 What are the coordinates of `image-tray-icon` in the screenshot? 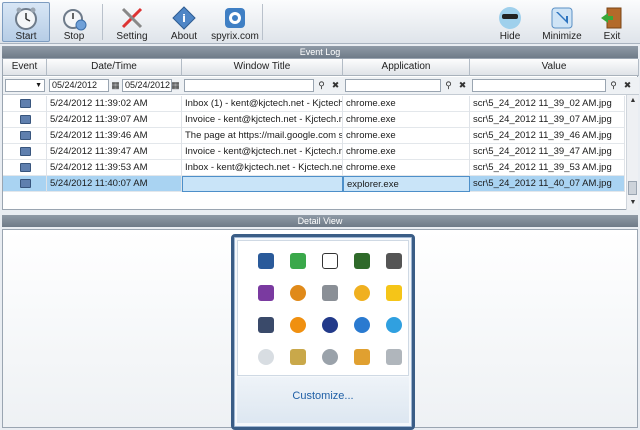 It's located at (362, 261).